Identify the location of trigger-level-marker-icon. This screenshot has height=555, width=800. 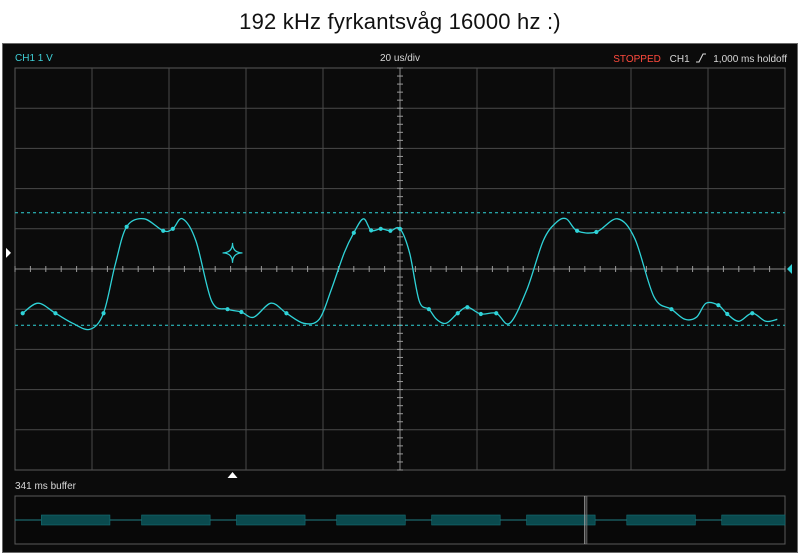
(789, 269).